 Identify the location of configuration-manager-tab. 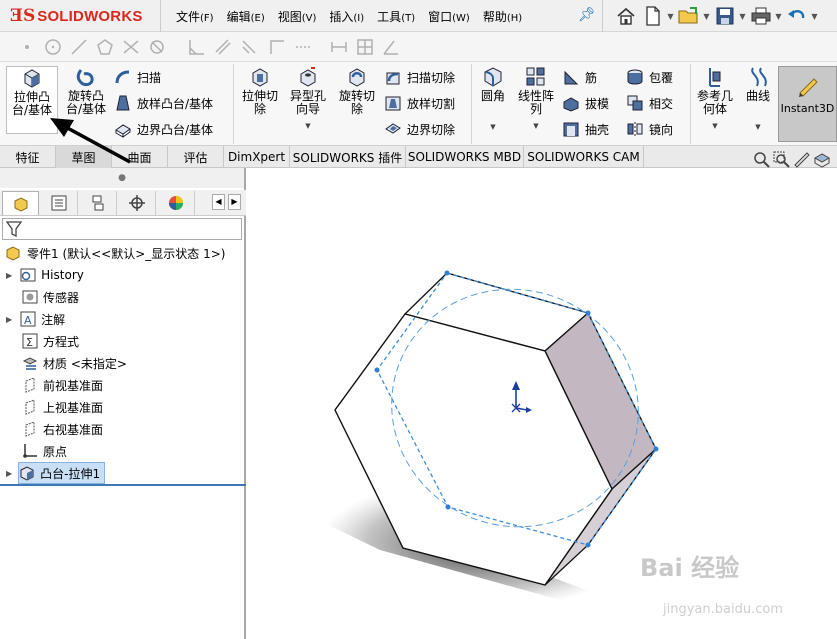
(98, 203).